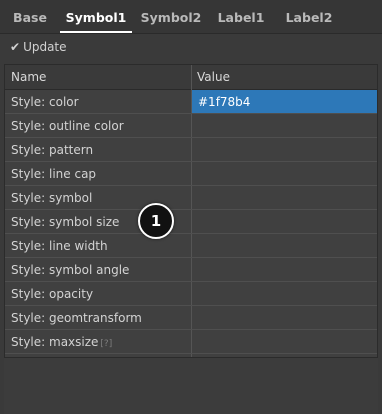 The height and width of the screenshot is (414, 382). I want to click on table-row: Style: maxsize [?], so click(191, 342).